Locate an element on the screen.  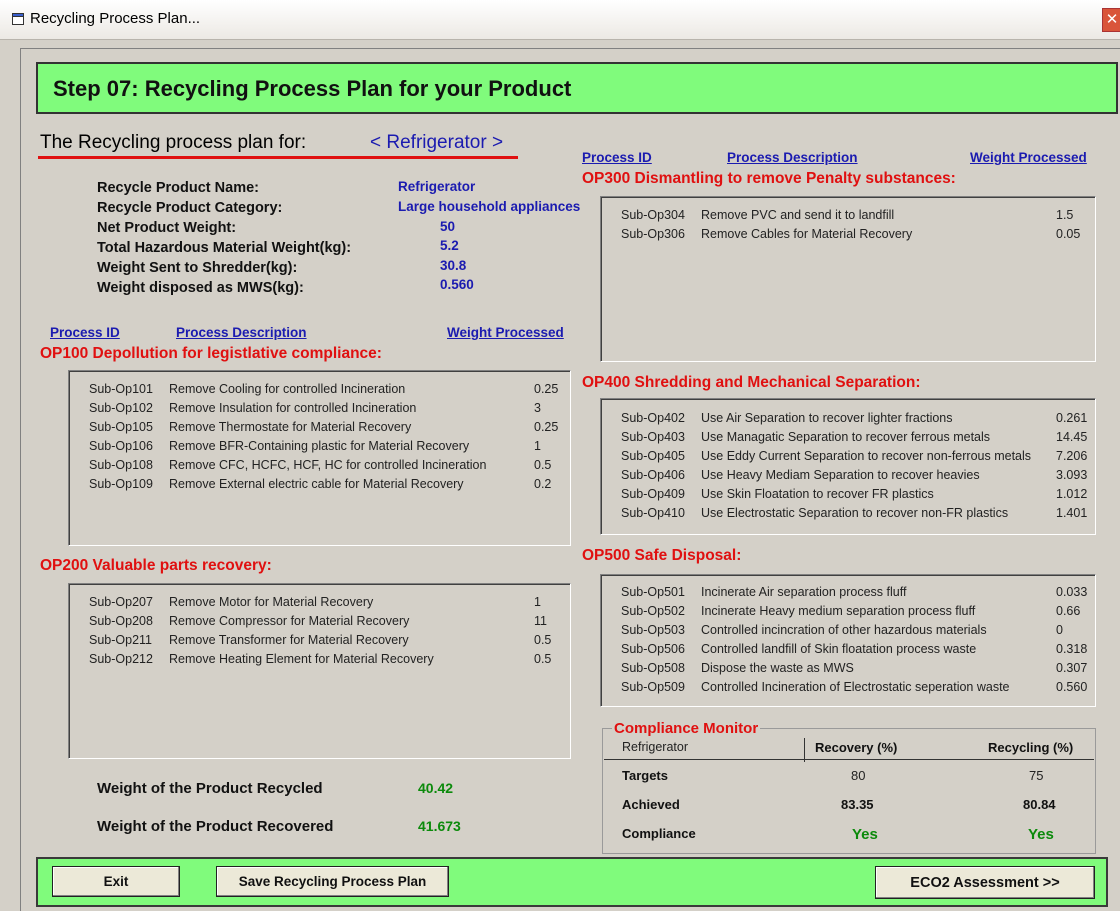
left-col-process-desc: Process Description is located at coordinates (241, 332).